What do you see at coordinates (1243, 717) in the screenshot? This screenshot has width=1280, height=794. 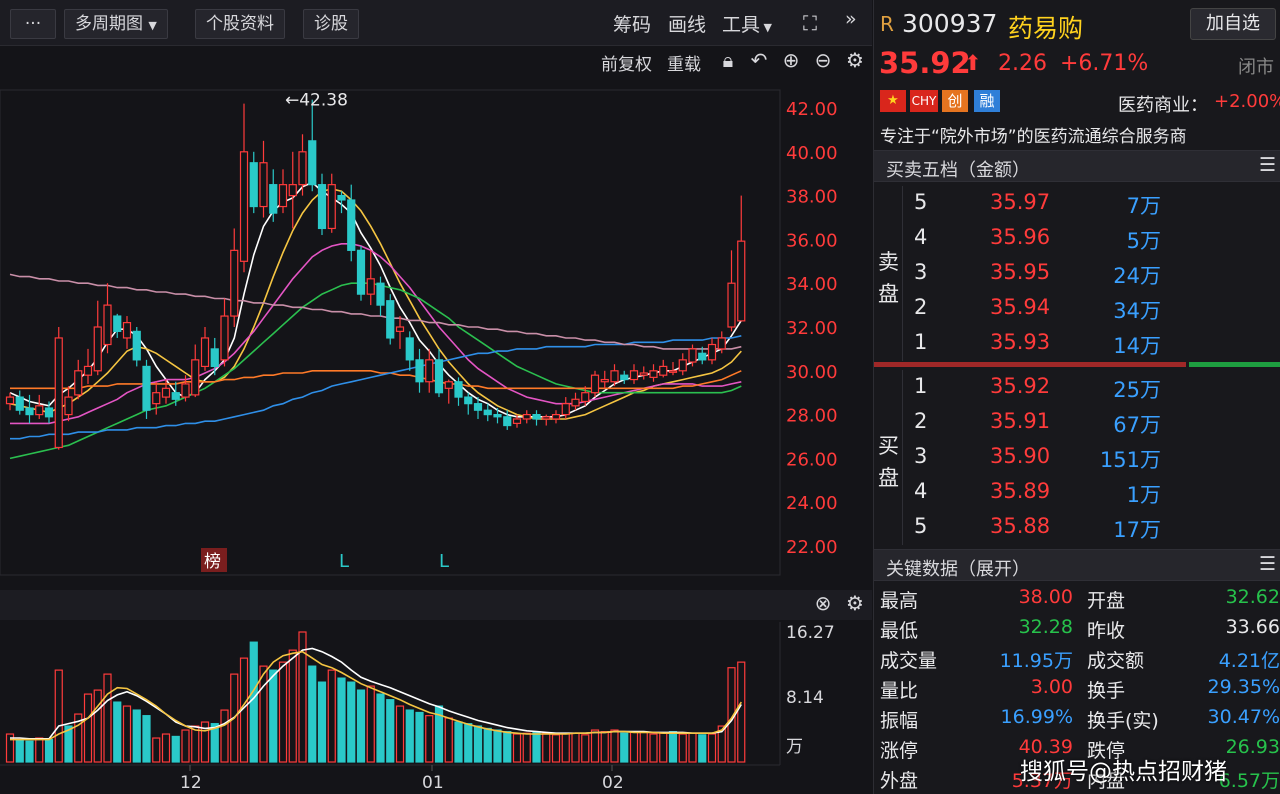 I see `key-data-value: 30.47%` at bounding box center [1243, 717].